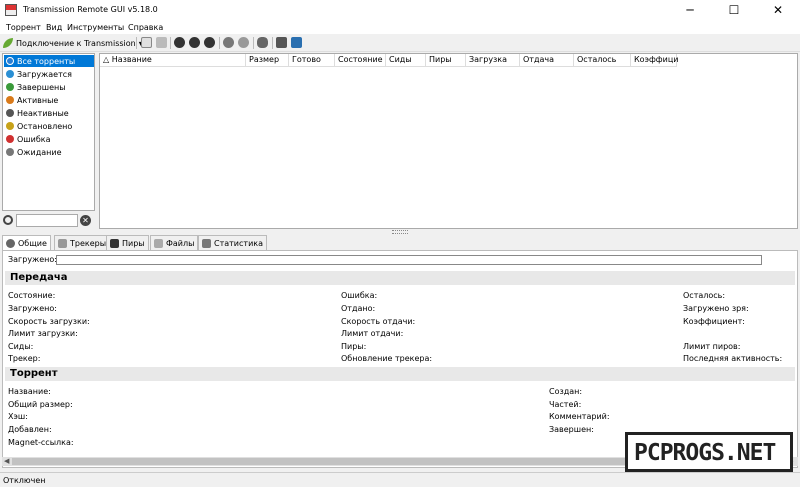 The image size is (800, 487). I want to click on transfer-label: Трекер:, so click(24, 358).